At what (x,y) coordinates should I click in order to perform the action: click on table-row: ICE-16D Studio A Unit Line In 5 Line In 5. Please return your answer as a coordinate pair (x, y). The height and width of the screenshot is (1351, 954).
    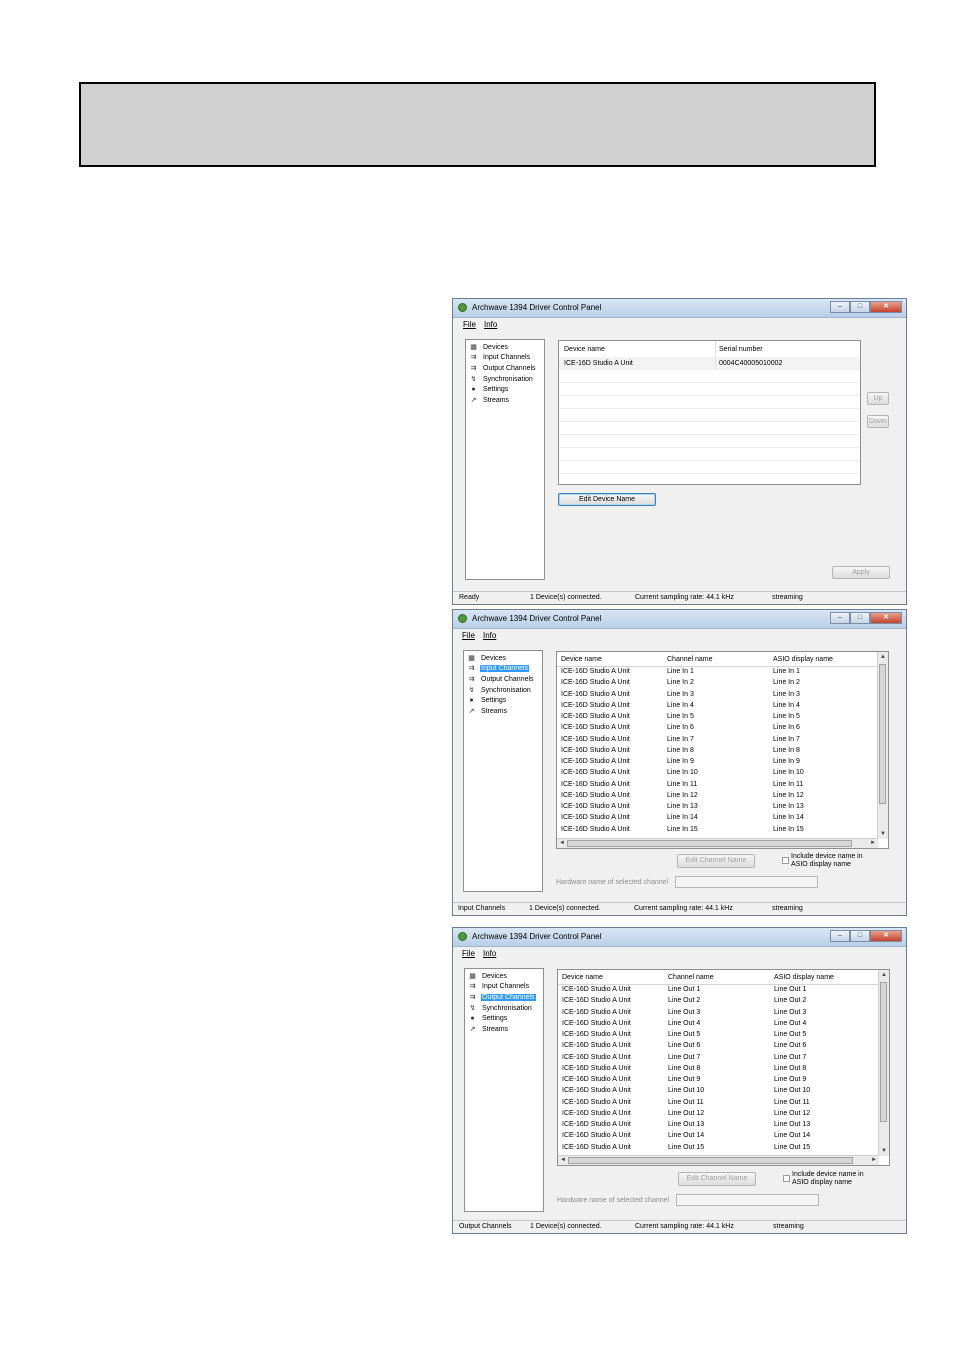
    Looking at the image, I should click on (718, 717).